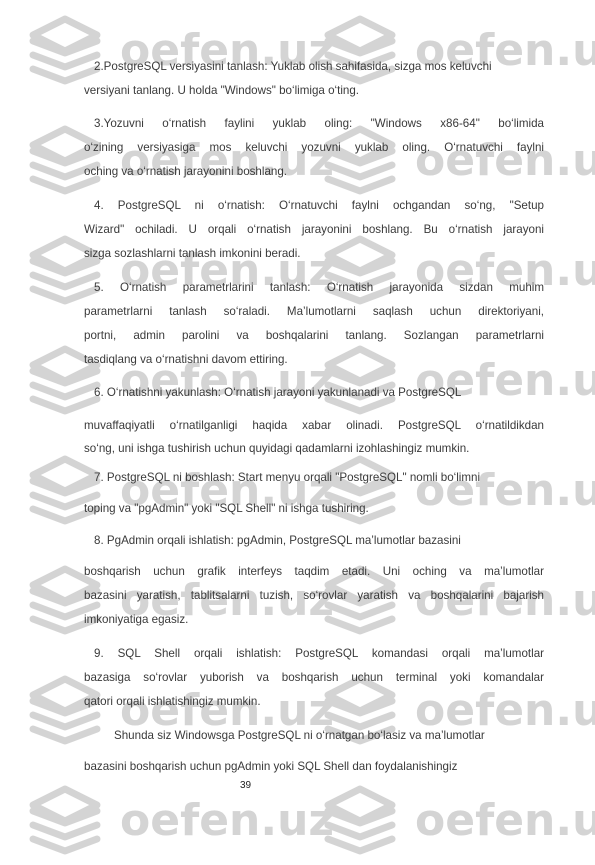 The height and width of the screenshot is (865, 595). What do you see at coordinates (246, 785) in the screenshot?
I see `page-number: 39` at bounding box center [246, 785].